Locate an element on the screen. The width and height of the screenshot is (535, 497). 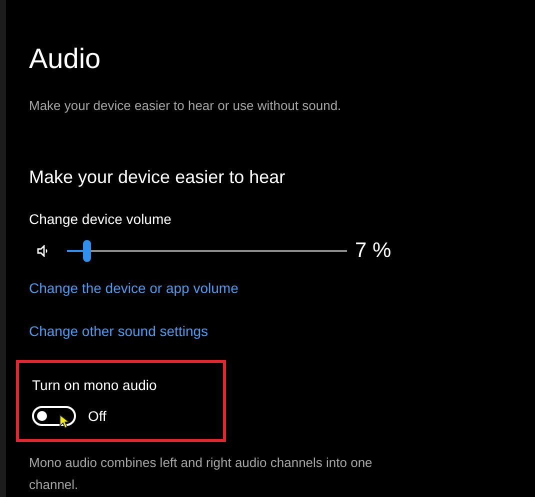
cursor-icon is located at coordinates (64, 421).